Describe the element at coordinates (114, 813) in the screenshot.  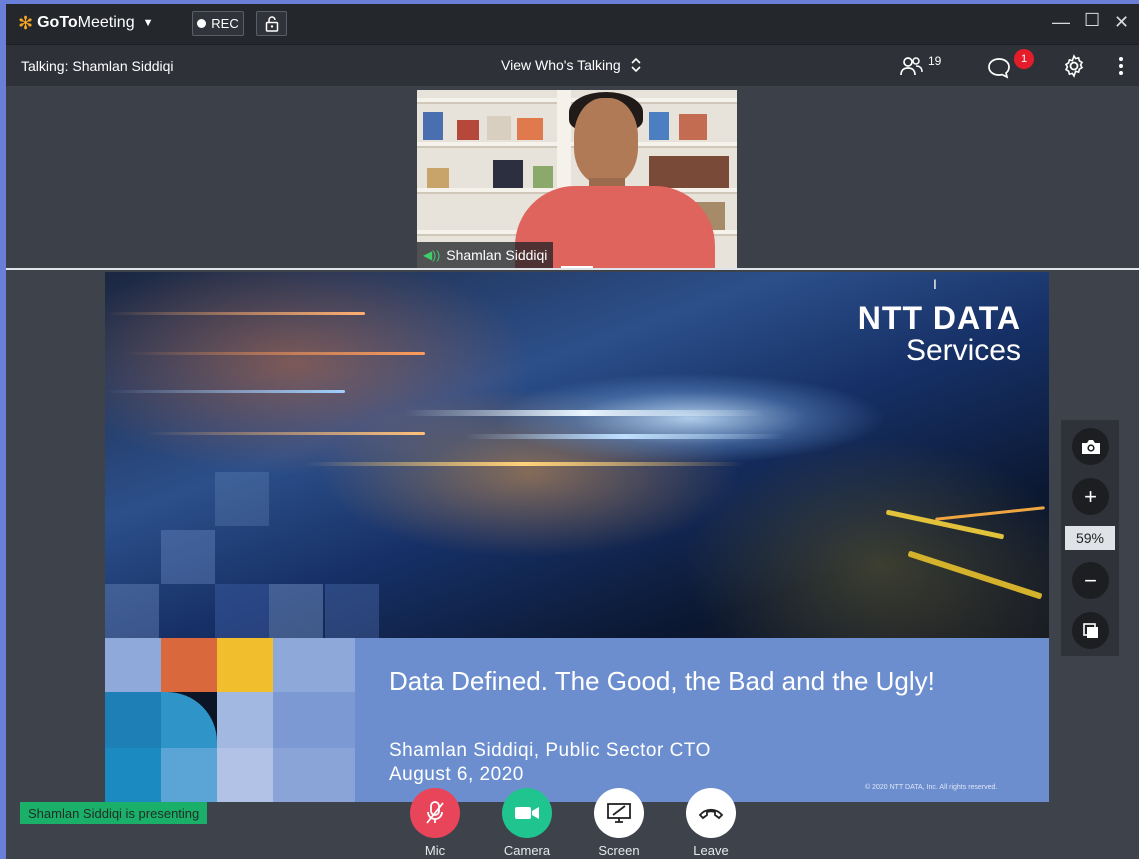
I see `presenting-status: Shamlan Siddiqi is presenting` at that location.